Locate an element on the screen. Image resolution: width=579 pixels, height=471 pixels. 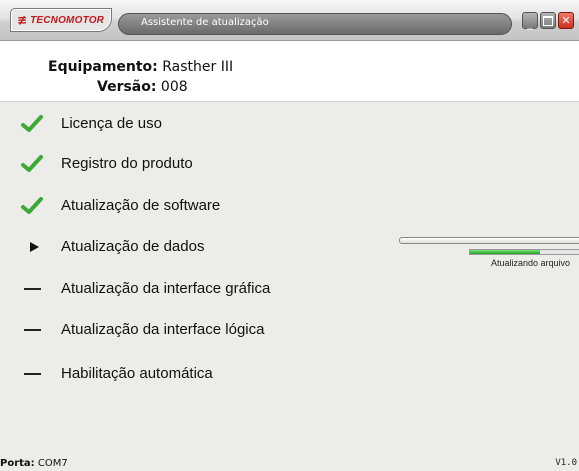
equipment-line: Equipamento: Rasther III is located at coordinates (140, 67).